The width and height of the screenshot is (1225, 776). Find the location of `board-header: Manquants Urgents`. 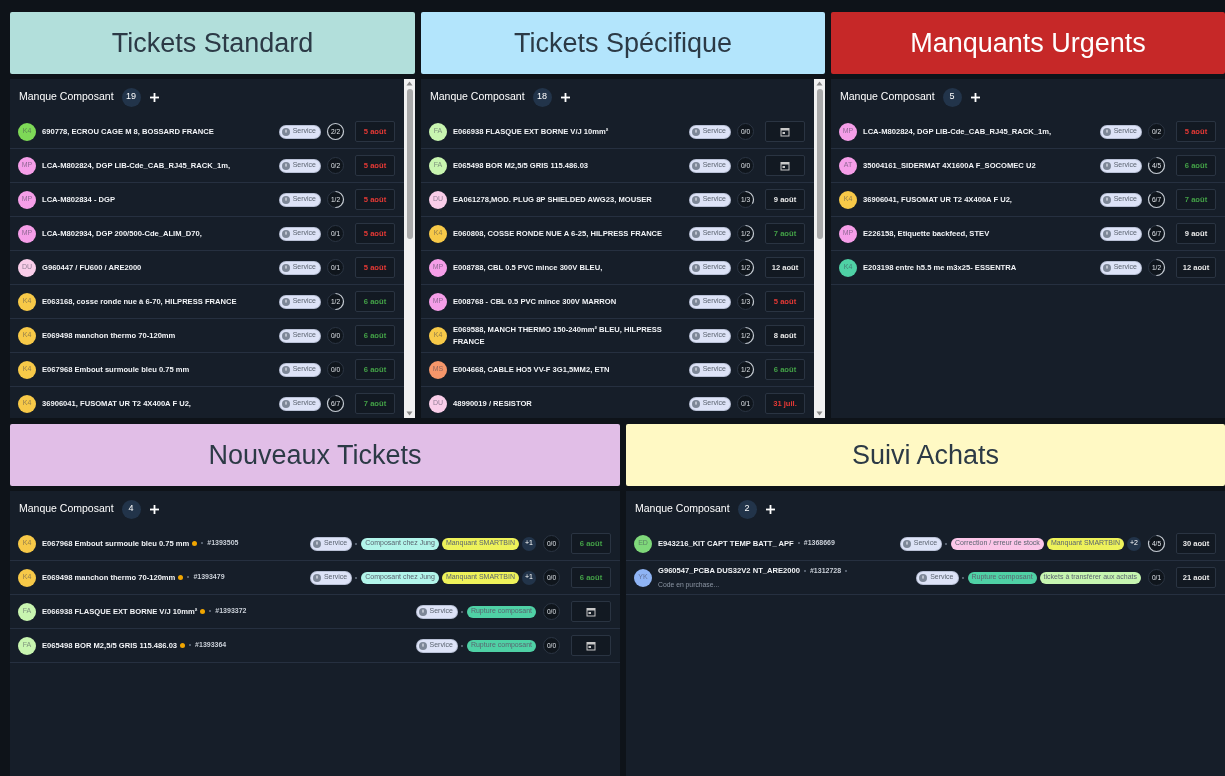

board-header: Manquants Urgents is located at coordinates (1028, 43).